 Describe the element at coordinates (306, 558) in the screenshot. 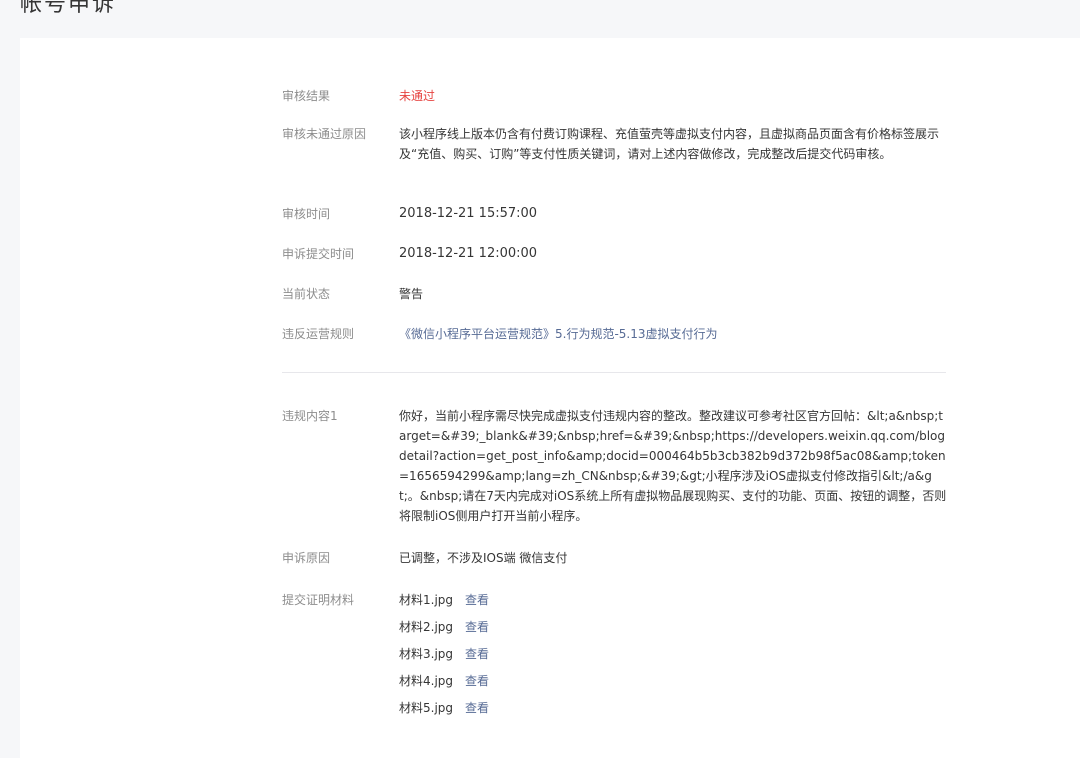

I see `appeal-reason-label: 申诉原因` at that location.